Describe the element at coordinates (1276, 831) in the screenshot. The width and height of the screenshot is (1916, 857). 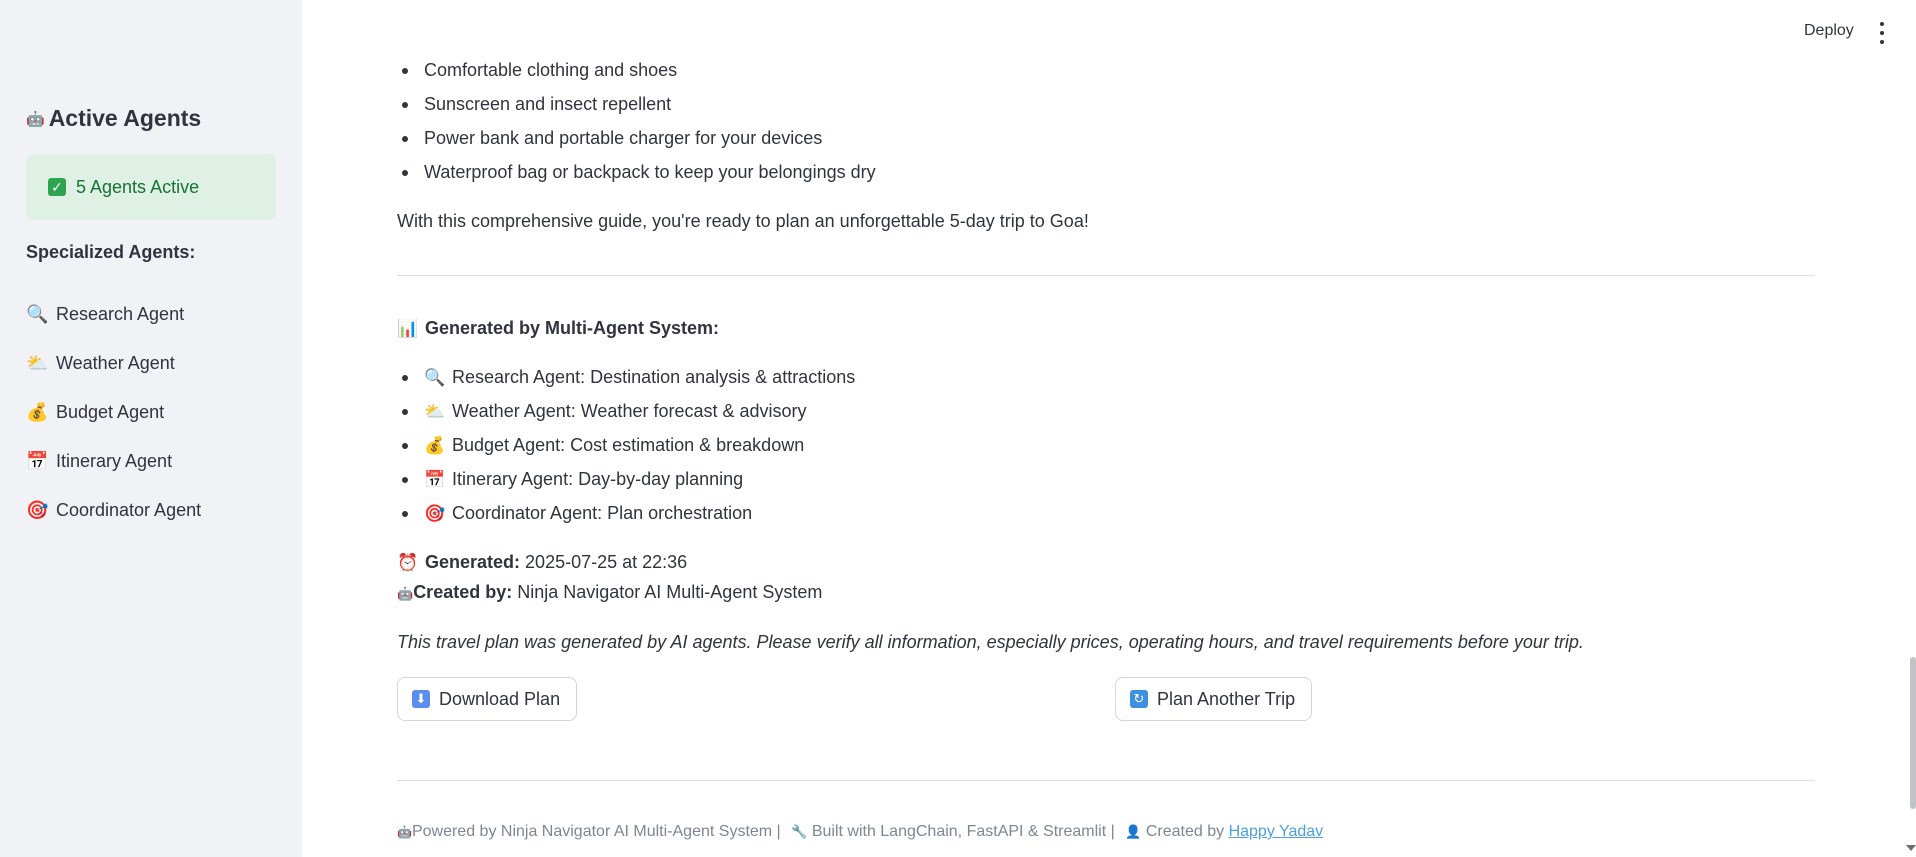
I see `author-link: Happy Yadav` at that location.